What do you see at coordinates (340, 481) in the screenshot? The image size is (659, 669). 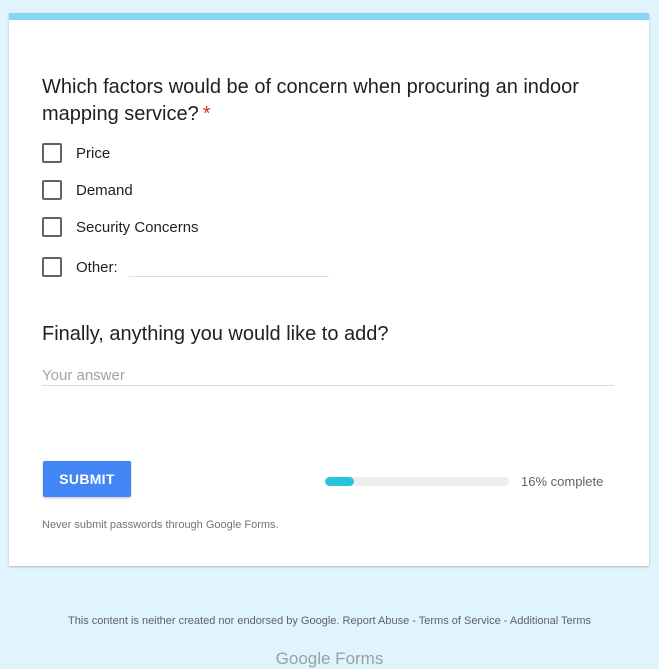 I see `progress-bar-fill` at bounding box center [340, 481].